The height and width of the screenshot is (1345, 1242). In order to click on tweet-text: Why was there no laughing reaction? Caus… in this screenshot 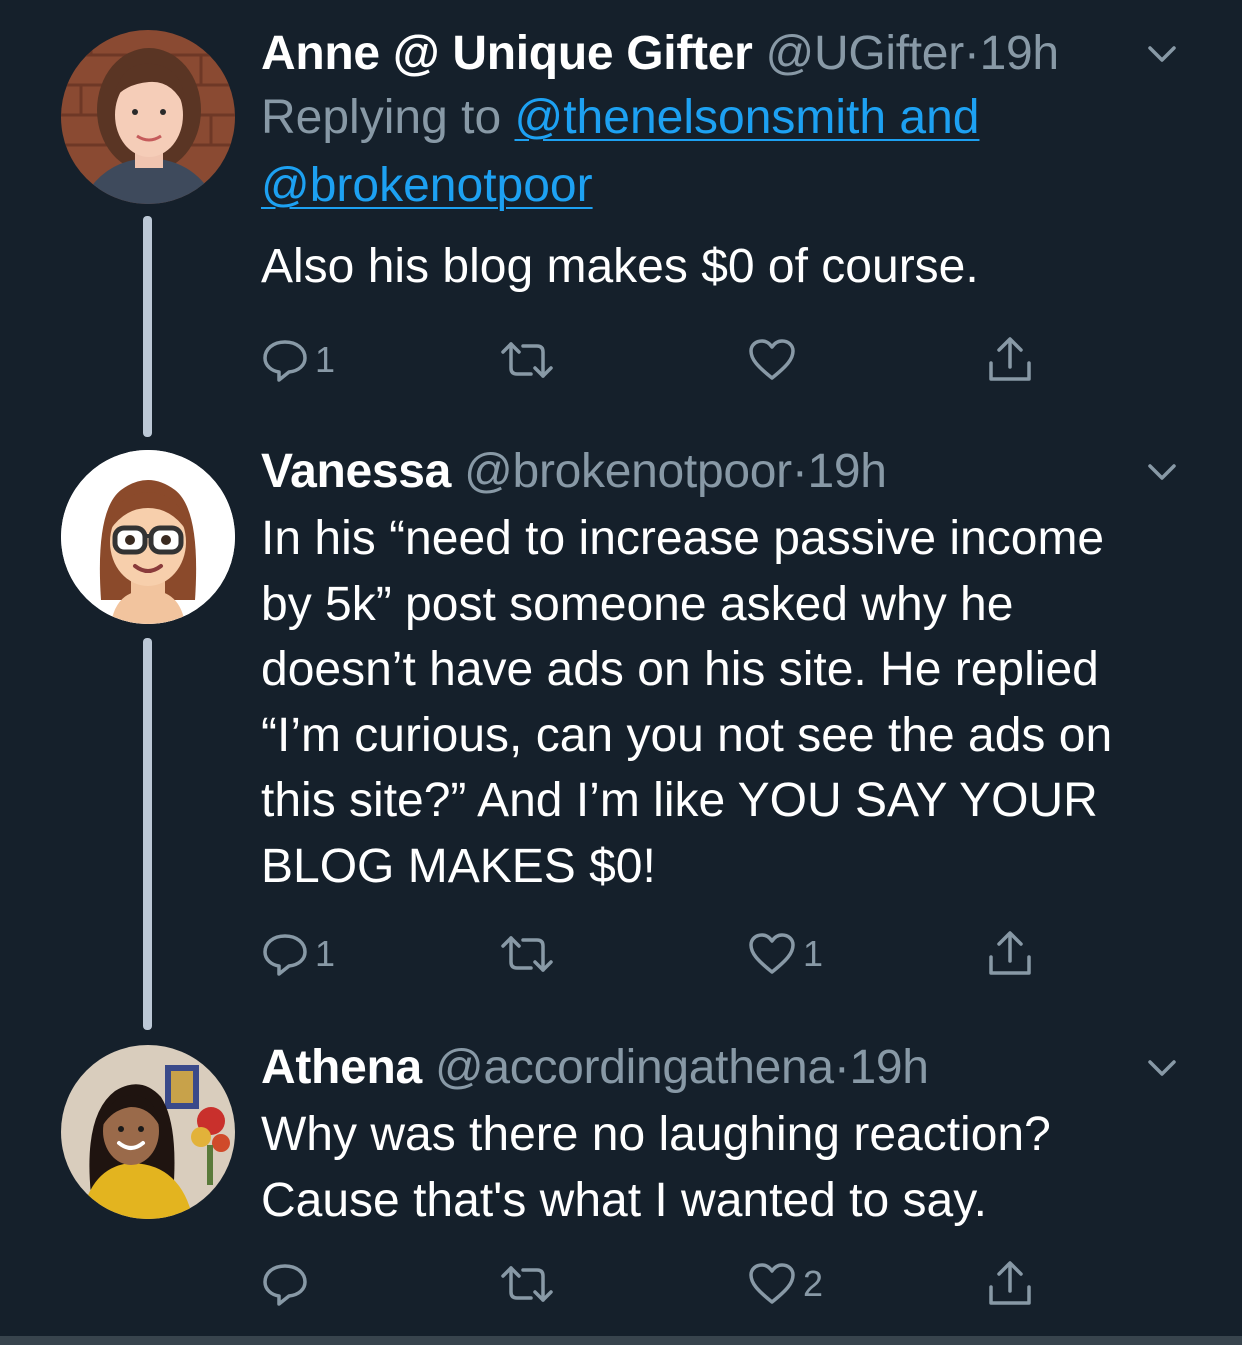, I will do `click(721, 1167)`.